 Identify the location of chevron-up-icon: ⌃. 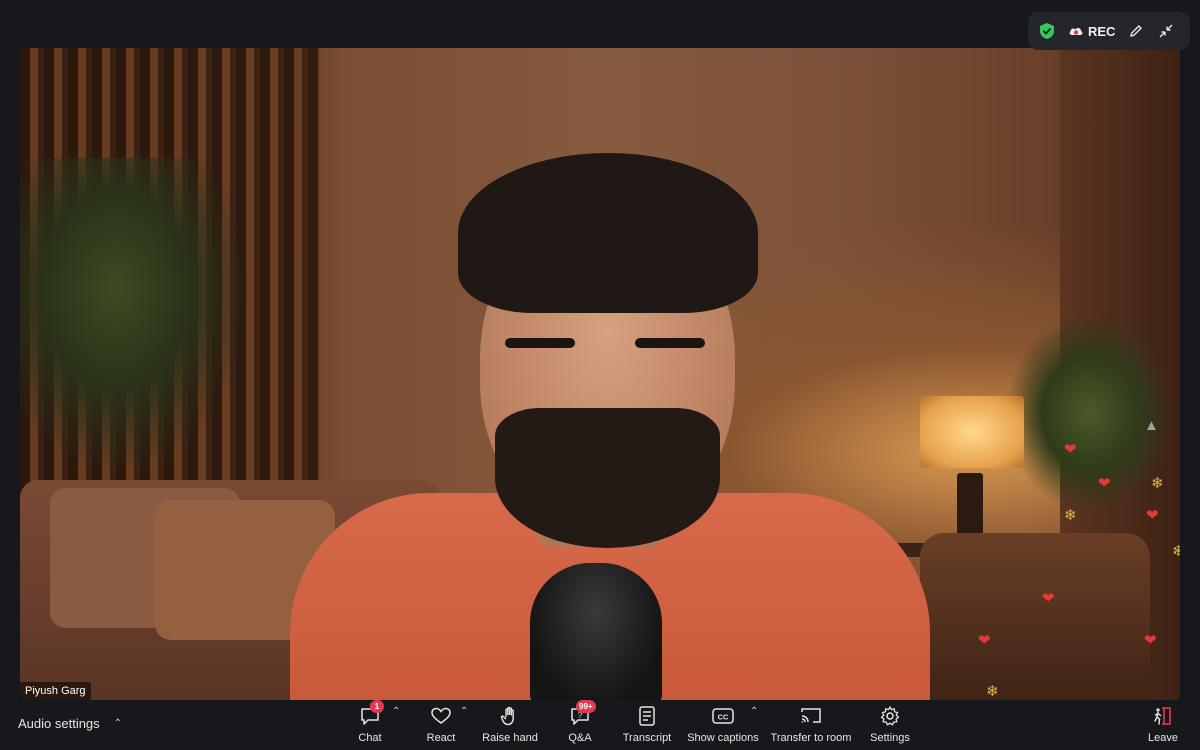
(118, 723).